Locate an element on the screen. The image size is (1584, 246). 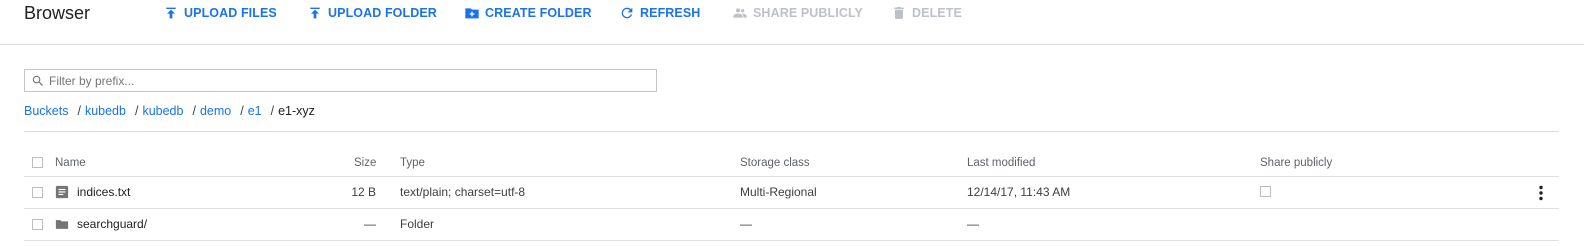
breadcrumb-demo: demo is located at coordinates (215, 111).